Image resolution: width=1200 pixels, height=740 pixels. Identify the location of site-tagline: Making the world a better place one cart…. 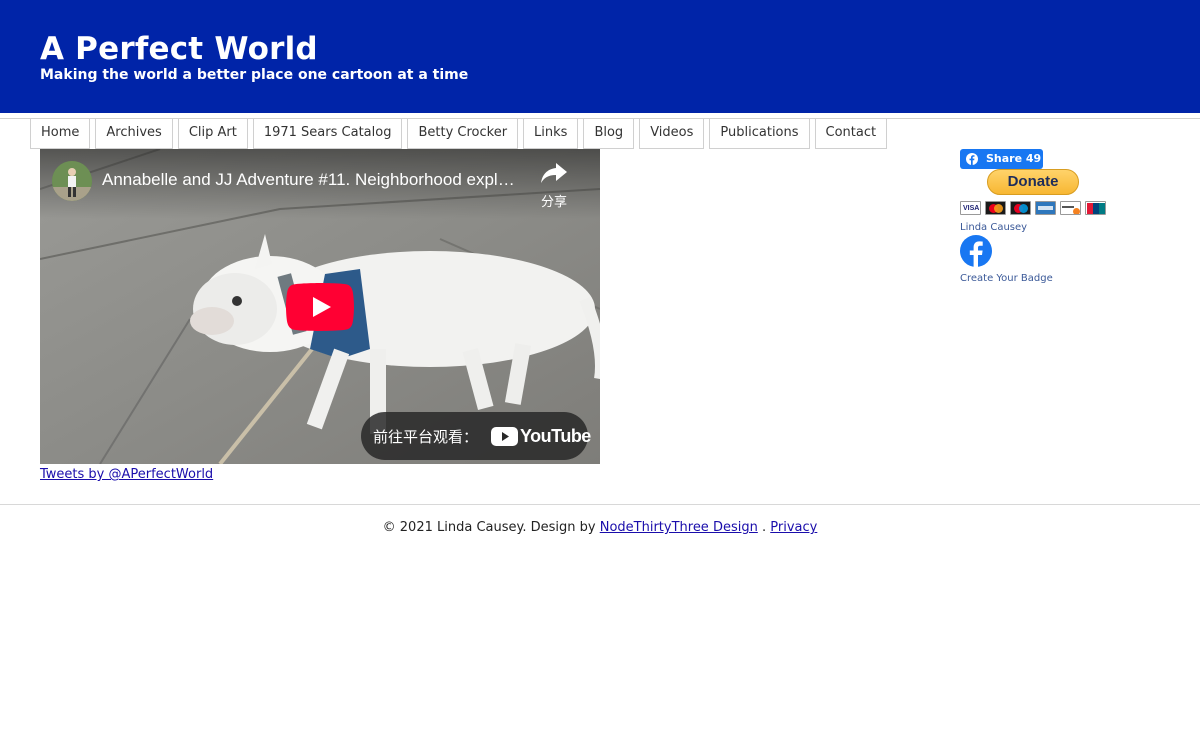
(254, 75).